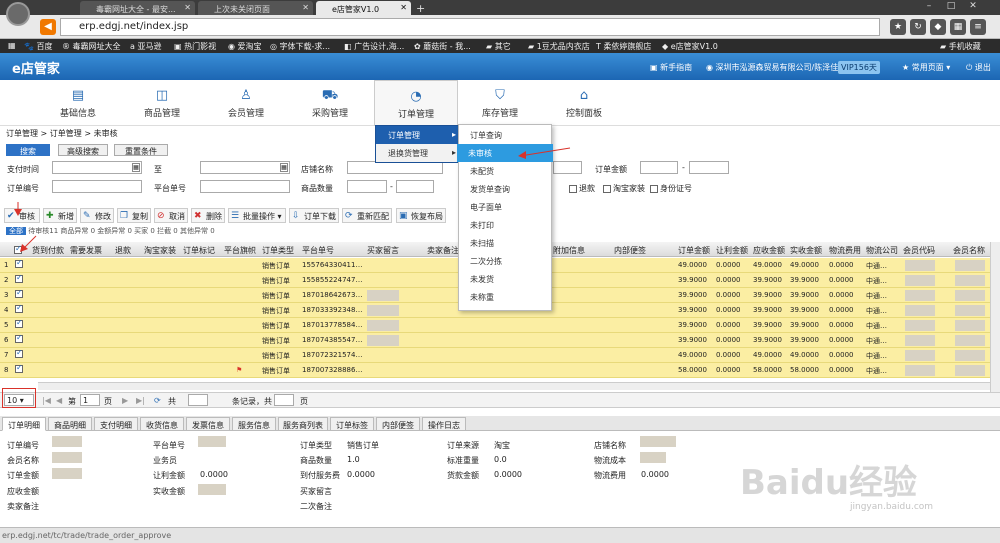 This screenshot has width=1000, height=543. Describe the element at coordinates (22, 215) in the screenshot. I see `approve-button: ✔ 审核` at that location.